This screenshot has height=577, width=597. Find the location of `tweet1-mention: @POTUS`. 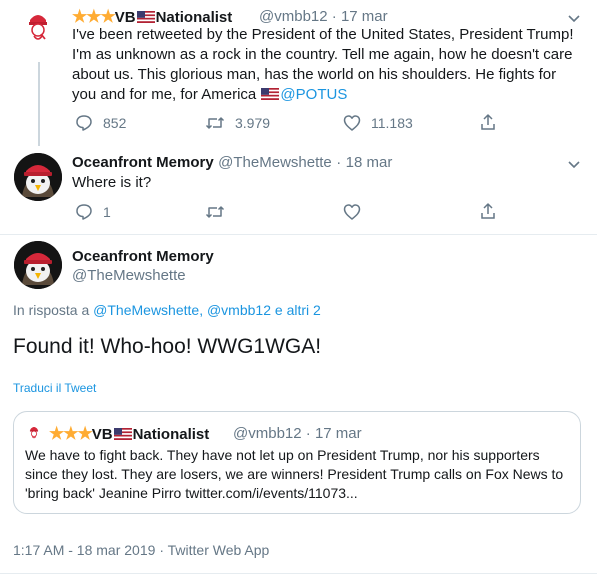

tweet1-mention: @POTUS is located at coordinates (313, 94).